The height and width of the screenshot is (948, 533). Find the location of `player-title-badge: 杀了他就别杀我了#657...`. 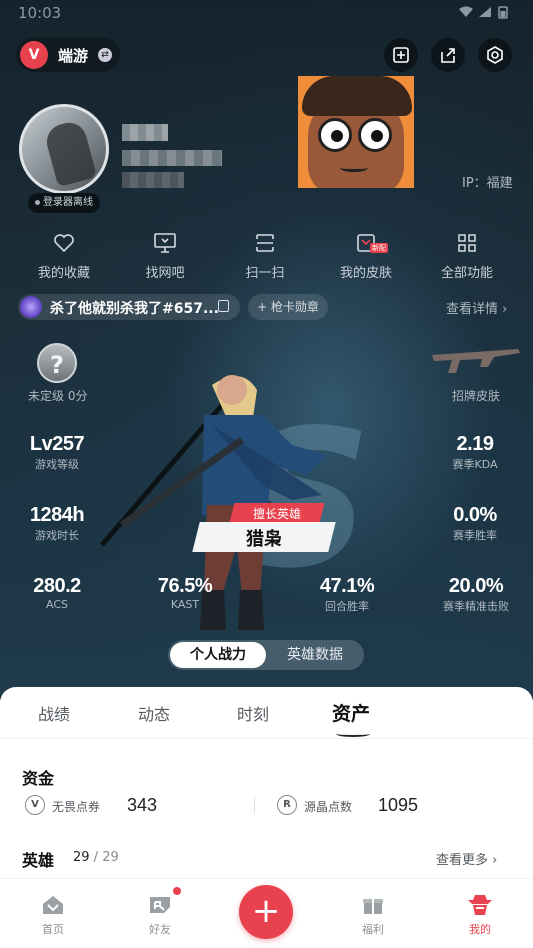

player-title-badge: 杀了他就别杀我了#657... is located at coordinates (129, 307).